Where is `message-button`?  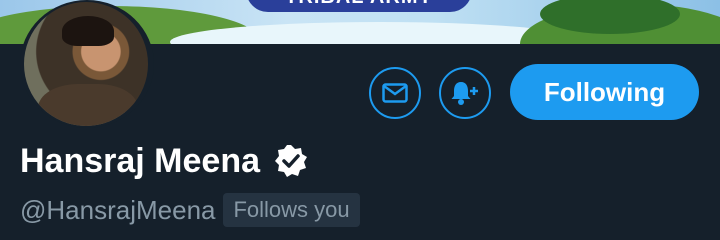
message-button is located at coordinates (395, 93).